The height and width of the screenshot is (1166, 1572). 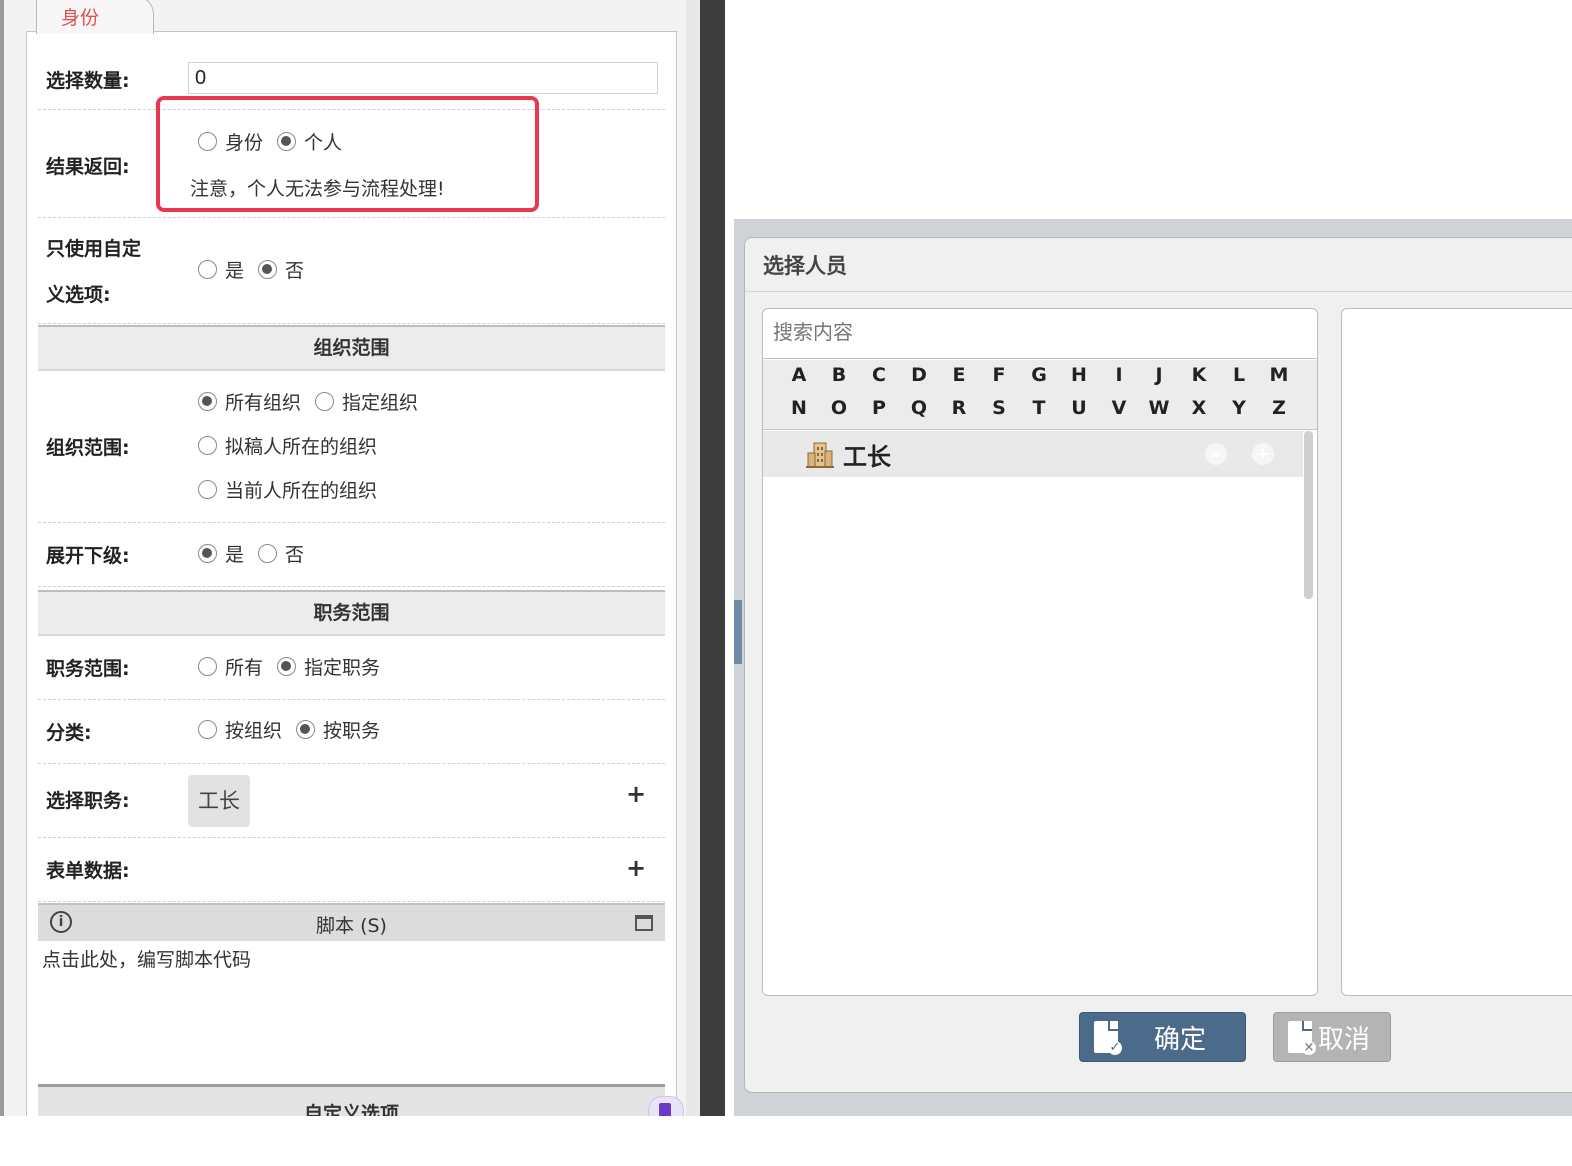 I want to click on expand-sub-label: 展开下级:, so click(x=88, y=556).